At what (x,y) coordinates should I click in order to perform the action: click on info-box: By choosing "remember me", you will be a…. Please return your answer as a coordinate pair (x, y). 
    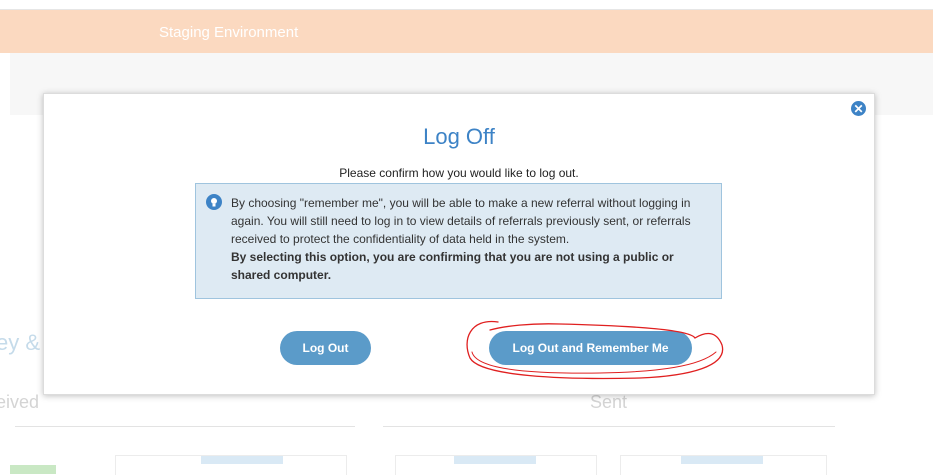
    Looking at the image, I should click on (458, 241).